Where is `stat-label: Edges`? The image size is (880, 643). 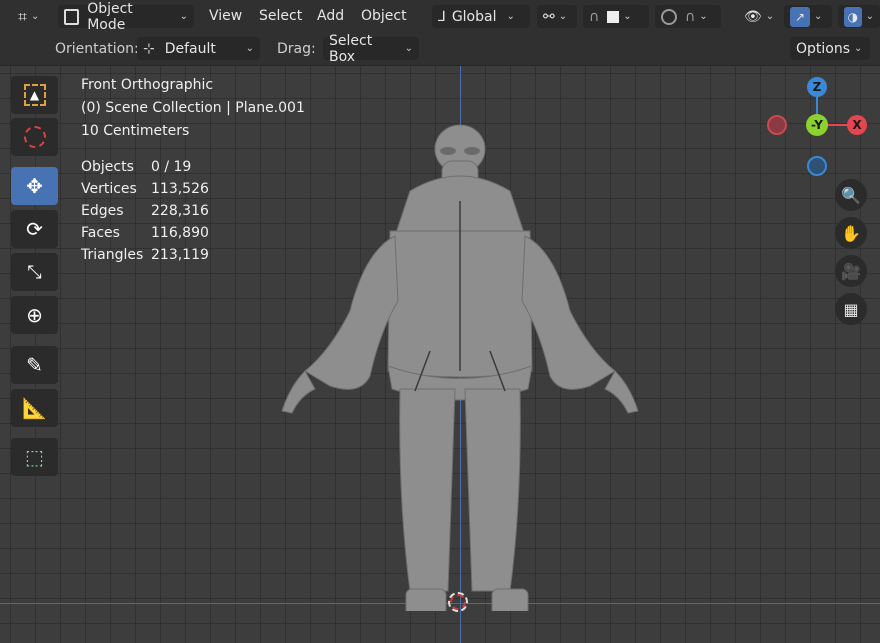
stat-label: Edges is located at coordinates (102, 211).